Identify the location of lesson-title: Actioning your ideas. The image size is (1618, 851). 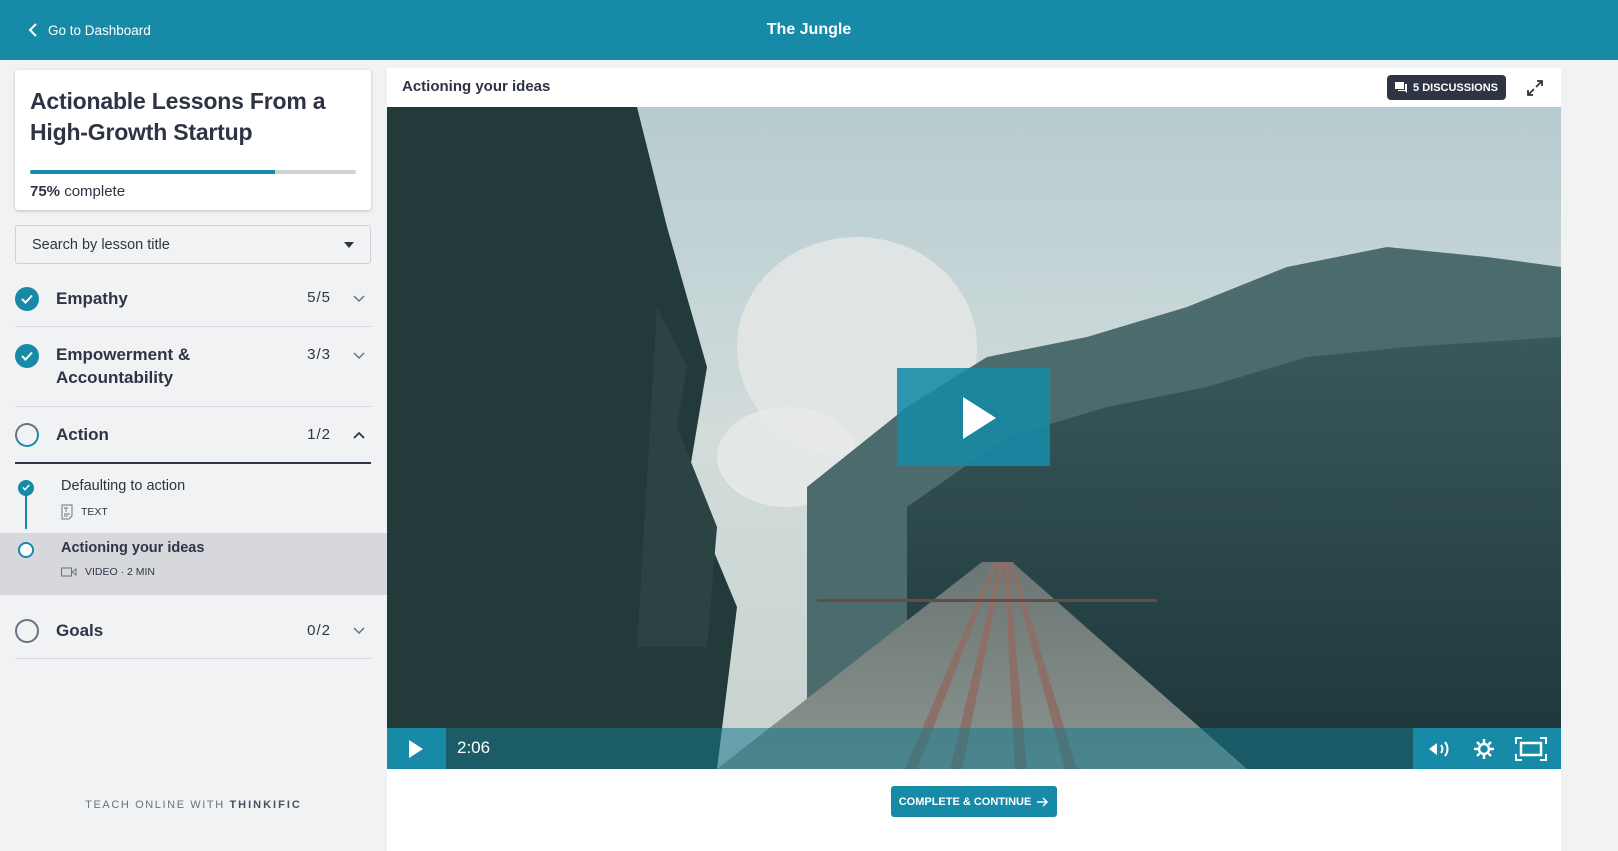
(133, 548).